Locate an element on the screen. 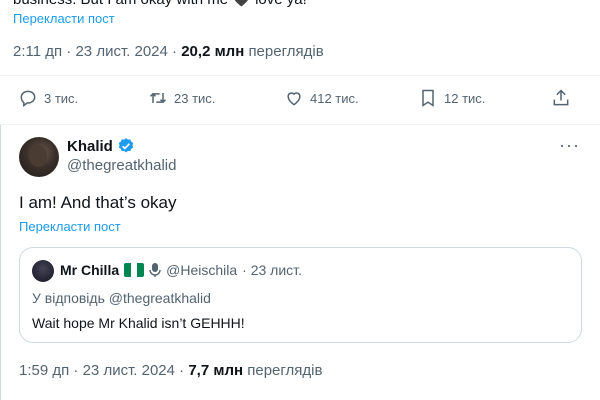 This screenshot has height=400, width=600. like-count: 412 тис. is located at coordinates (334, 98).